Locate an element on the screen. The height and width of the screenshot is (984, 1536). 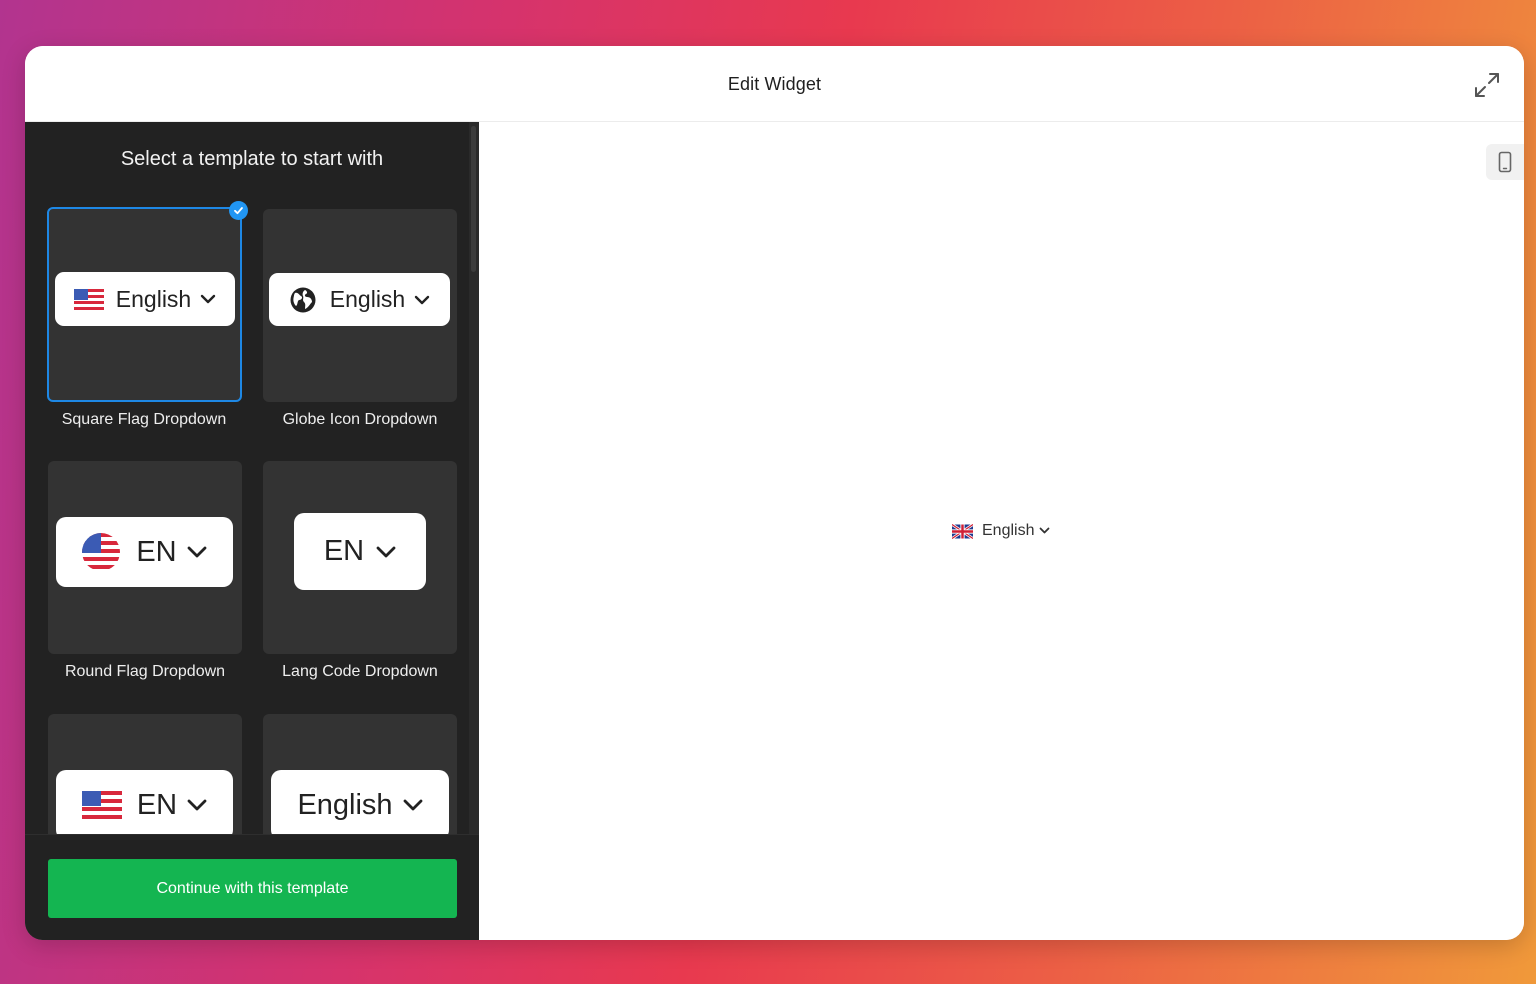
sidebar-heading: Select a template to start with is located at coordinates (252, 159).